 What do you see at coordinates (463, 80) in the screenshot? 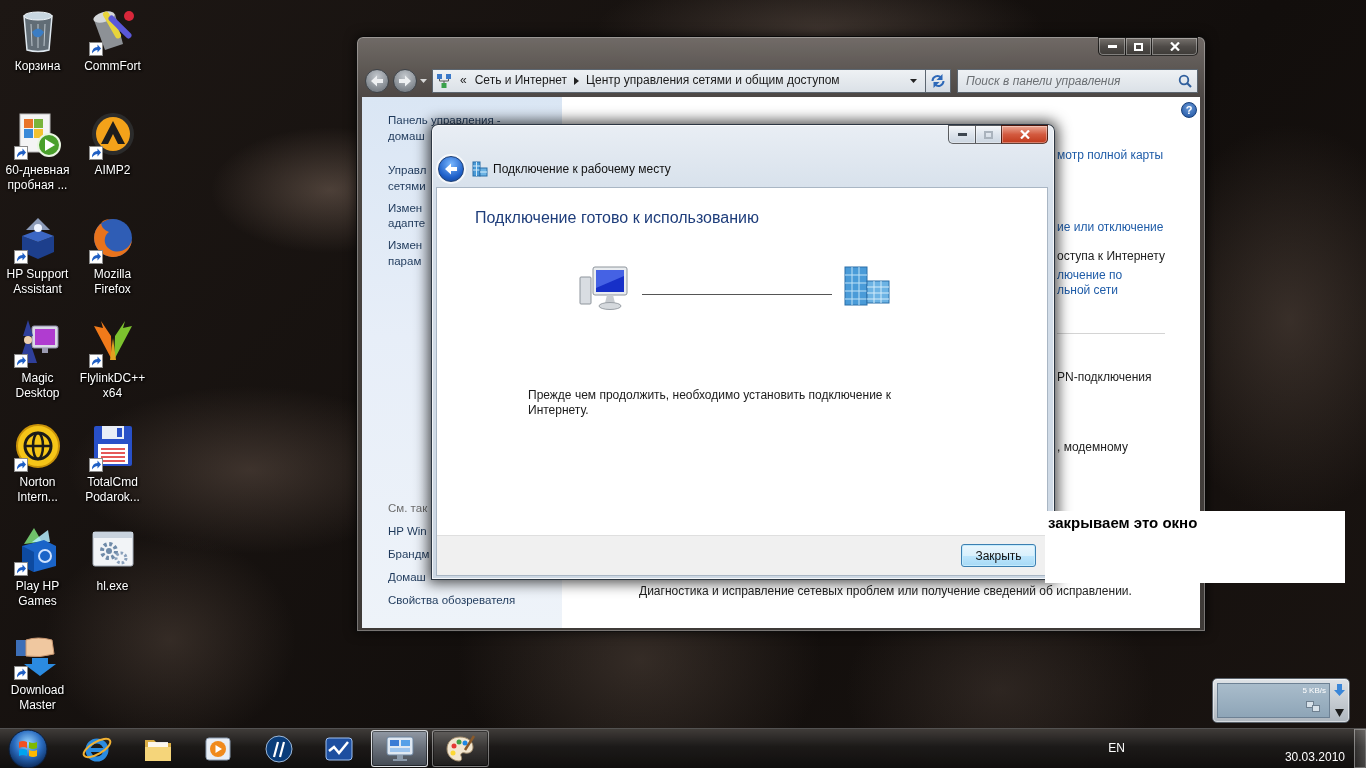
I see `breadcrumb-overflow-button: «` at bounding box center [463, 80].